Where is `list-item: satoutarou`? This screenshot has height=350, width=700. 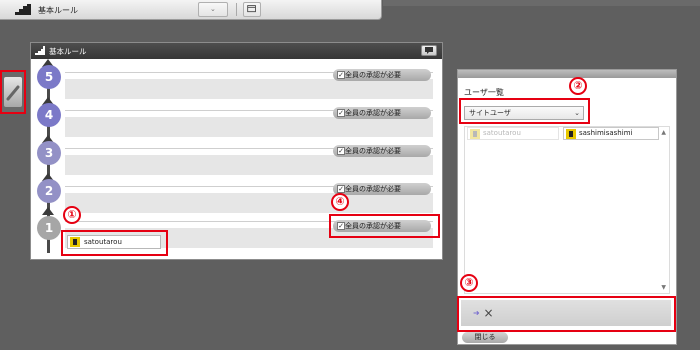
list-item: satoutarou is located at coordinates (513, 133).